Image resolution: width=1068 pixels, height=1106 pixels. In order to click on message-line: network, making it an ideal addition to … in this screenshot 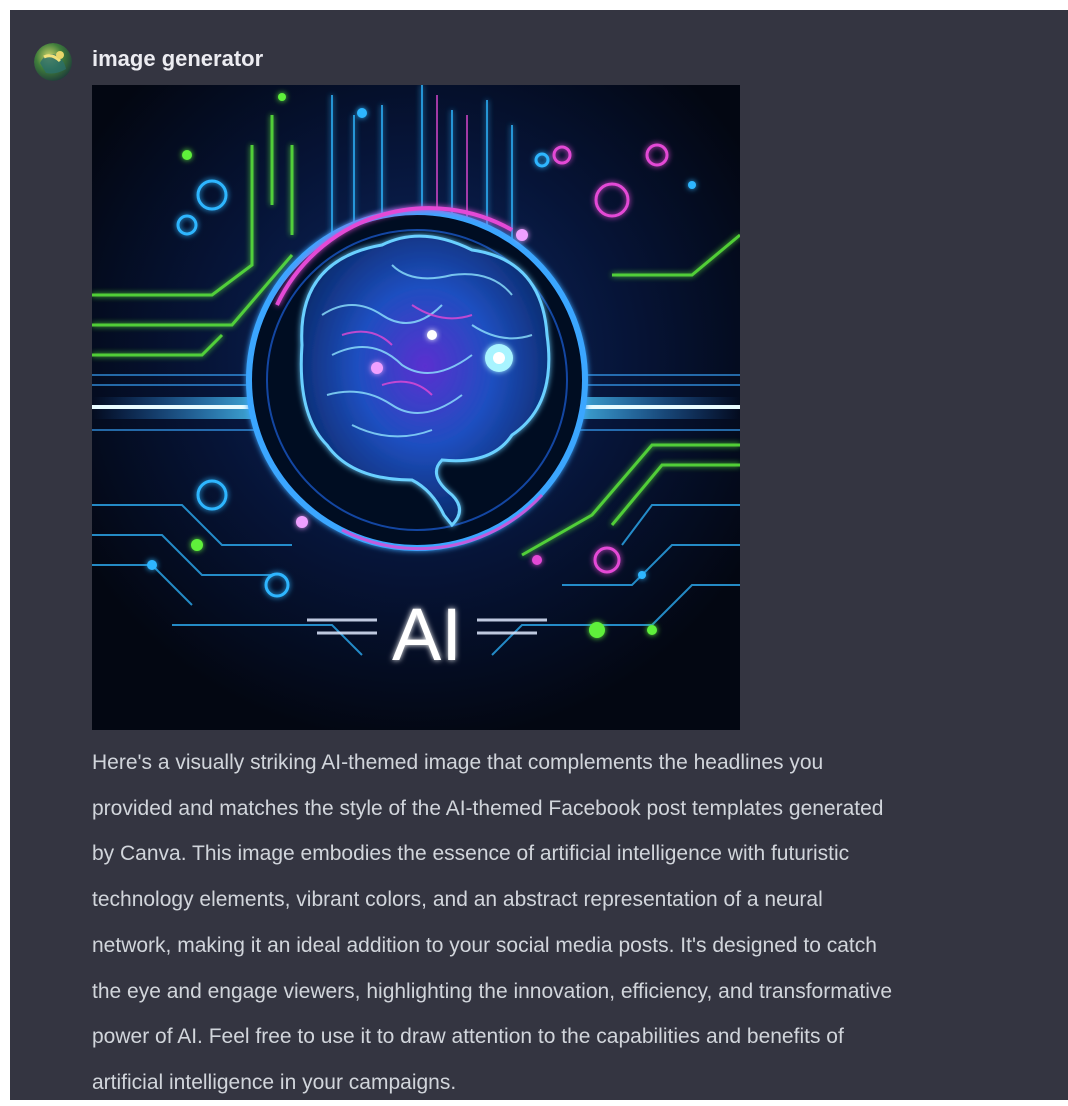, I will do `click(484, 945)`.